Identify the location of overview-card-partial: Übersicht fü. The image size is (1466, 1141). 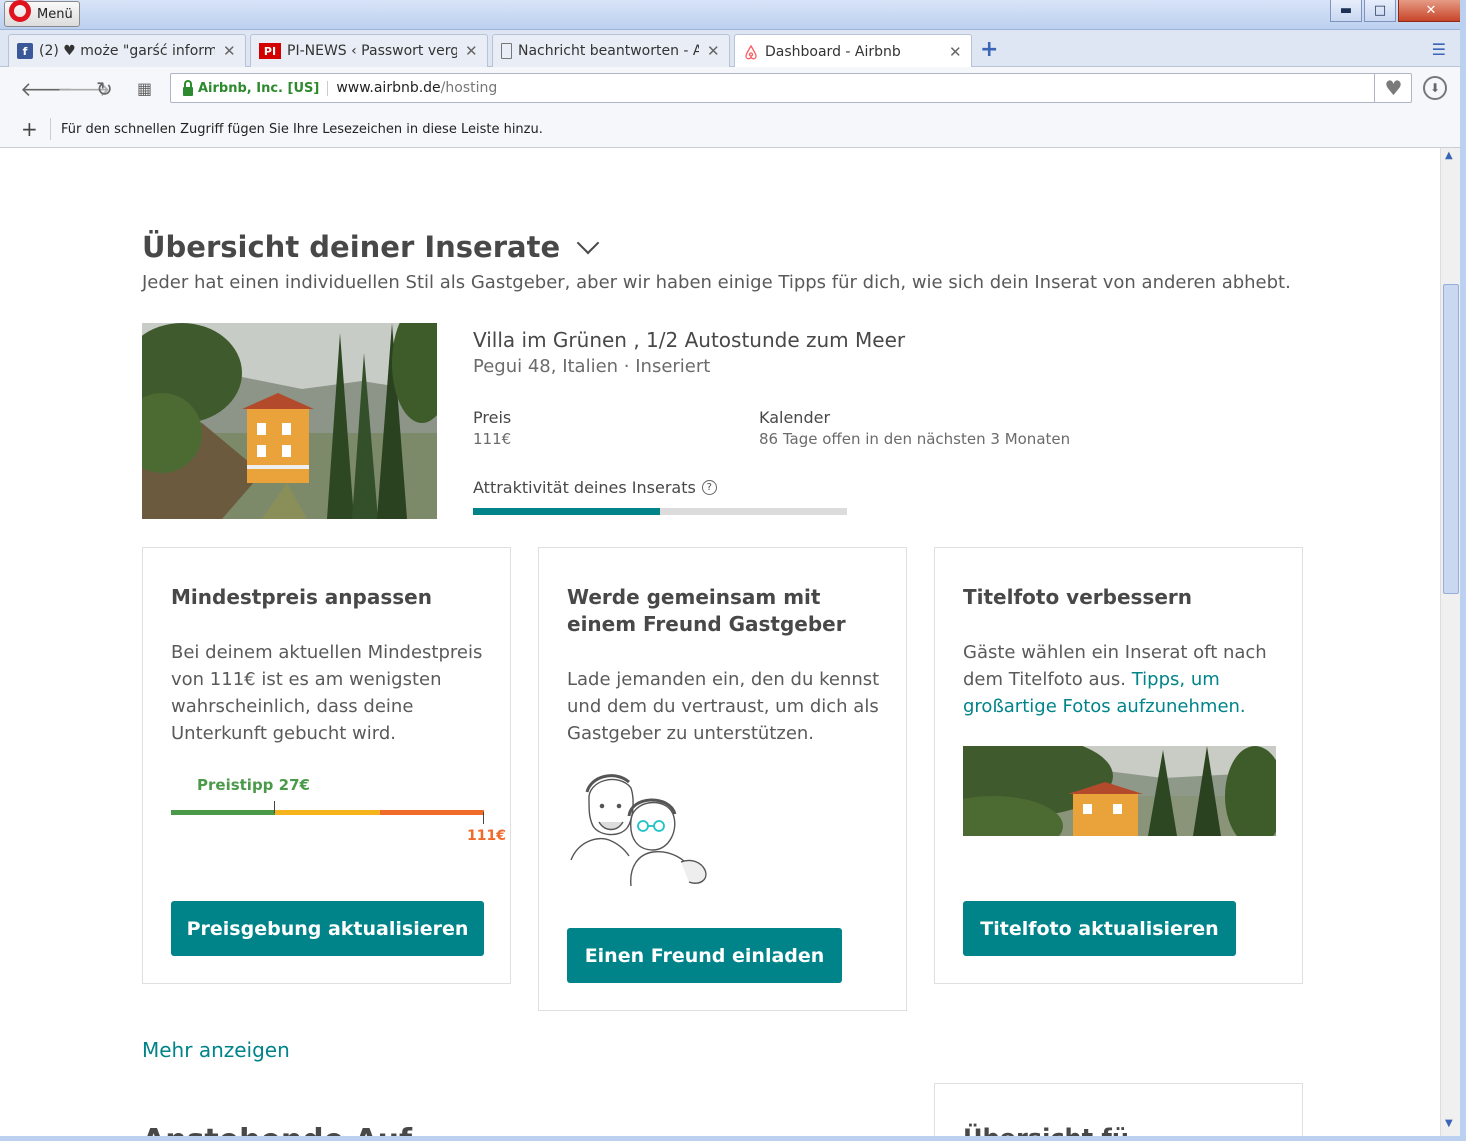
(1118, 1109).